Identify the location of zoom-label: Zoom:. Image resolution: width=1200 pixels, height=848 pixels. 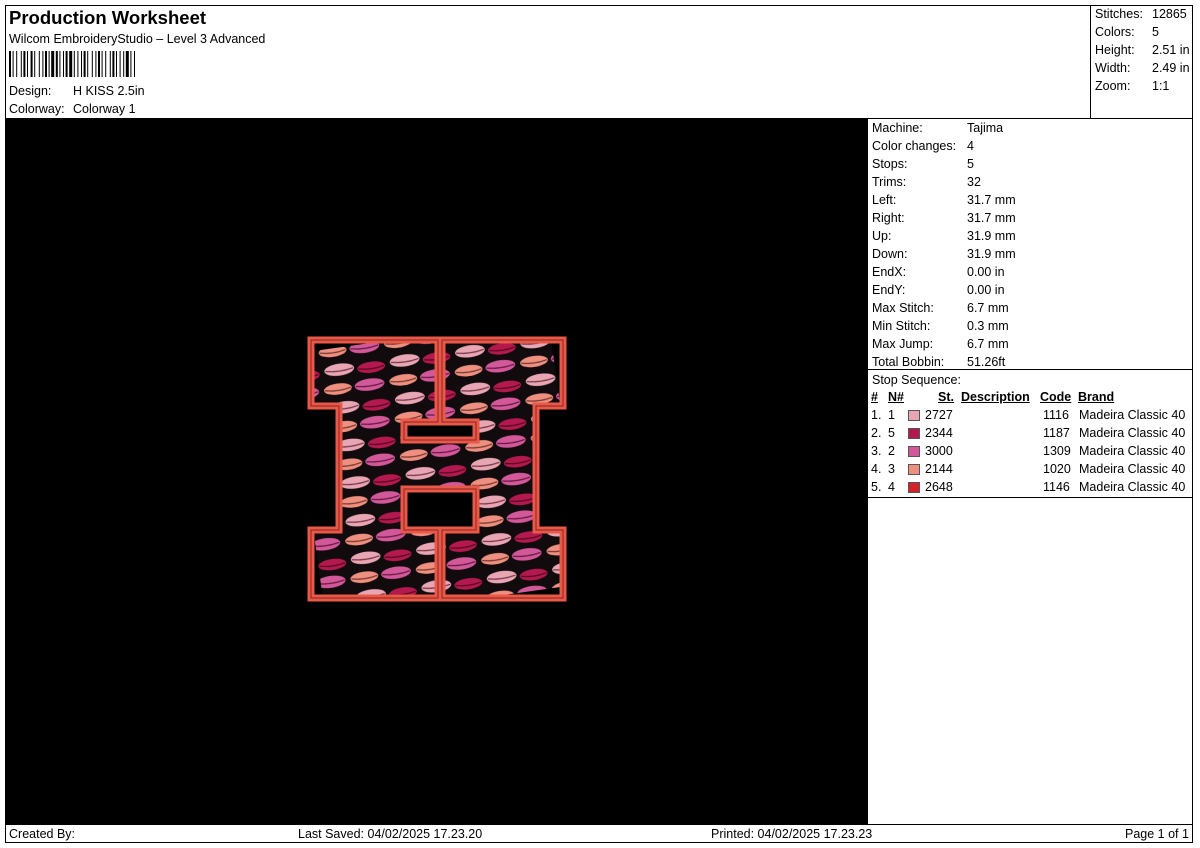
(1113, 86).